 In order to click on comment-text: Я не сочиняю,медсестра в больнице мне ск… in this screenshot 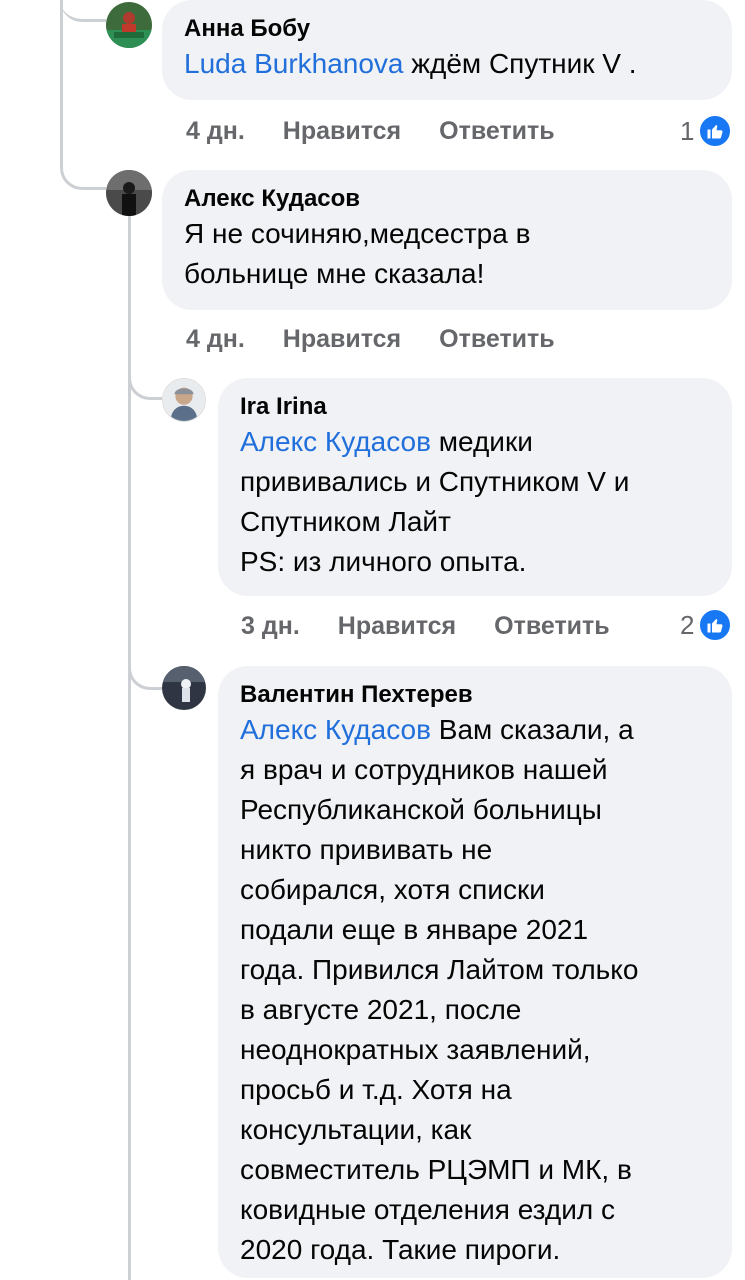, I will do `click(357, 253)`.